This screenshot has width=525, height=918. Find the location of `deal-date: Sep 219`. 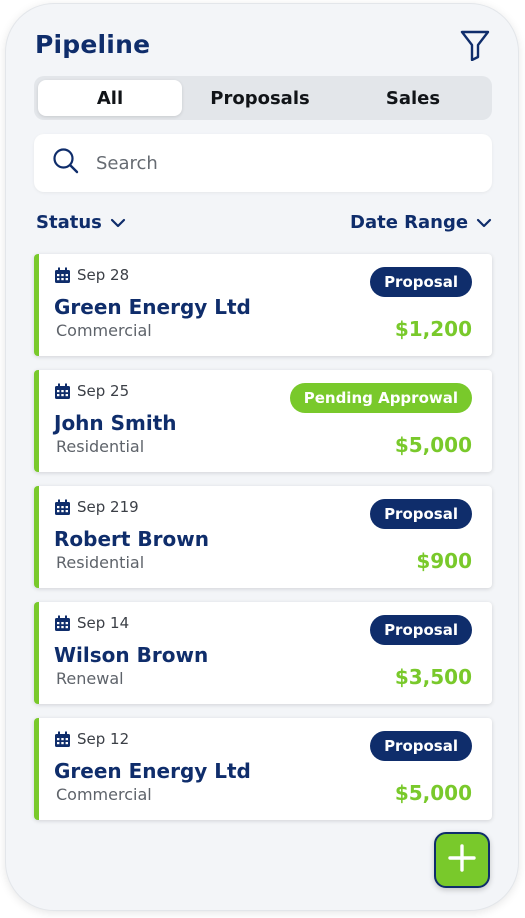

deal-date: Sep 219 is located at coordinates (96, 507).